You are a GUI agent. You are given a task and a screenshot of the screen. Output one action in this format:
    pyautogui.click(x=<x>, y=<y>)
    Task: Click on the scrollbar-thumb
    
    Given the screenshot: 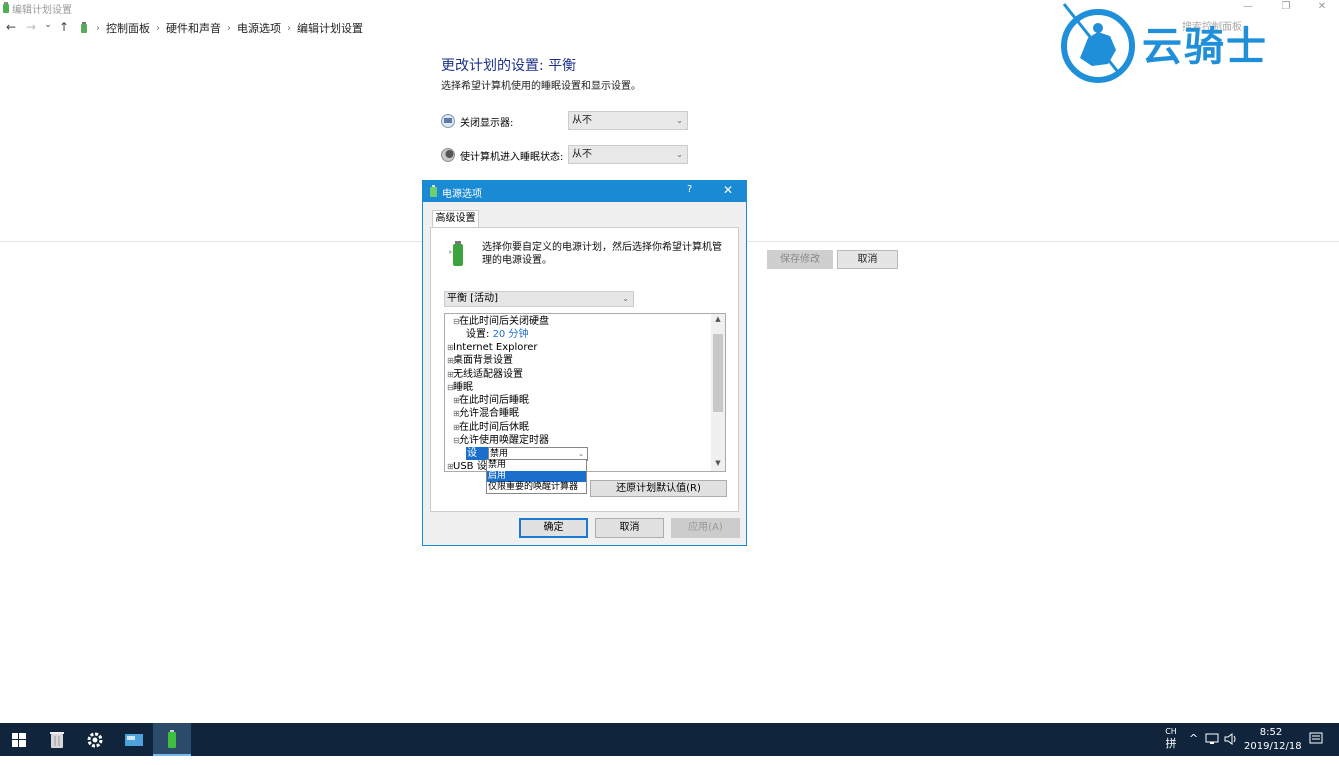 What is the action you would take?
    pyautogui.click(x=718, y=373)
    